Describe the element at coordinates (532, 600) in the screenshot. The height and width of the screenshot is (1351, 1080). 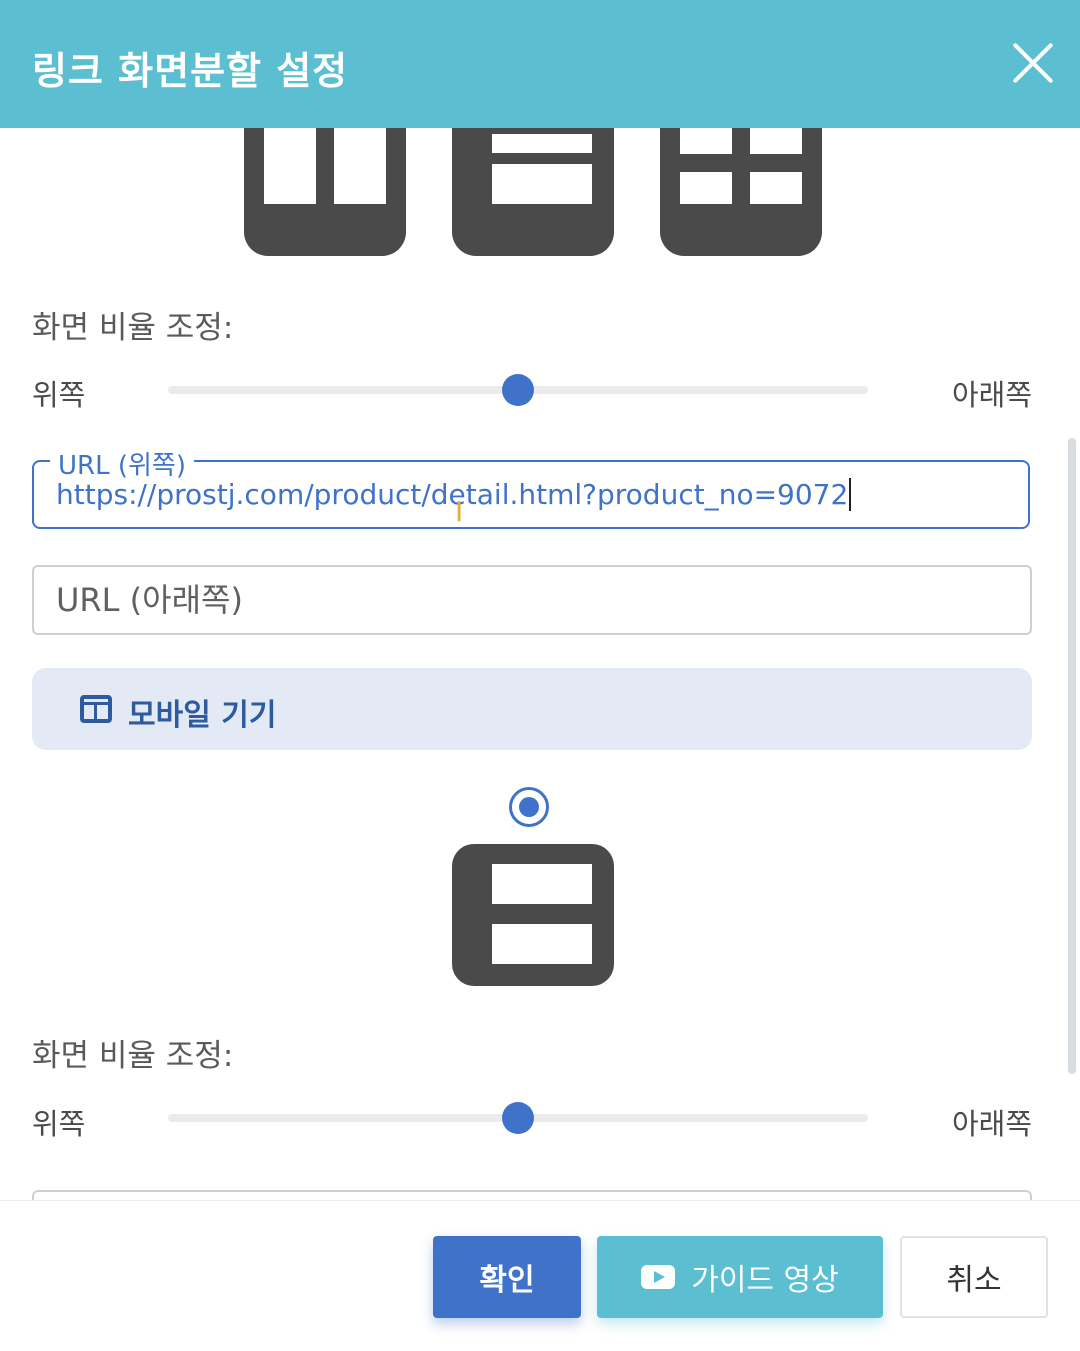
I see `url-bottom-input` at that location.